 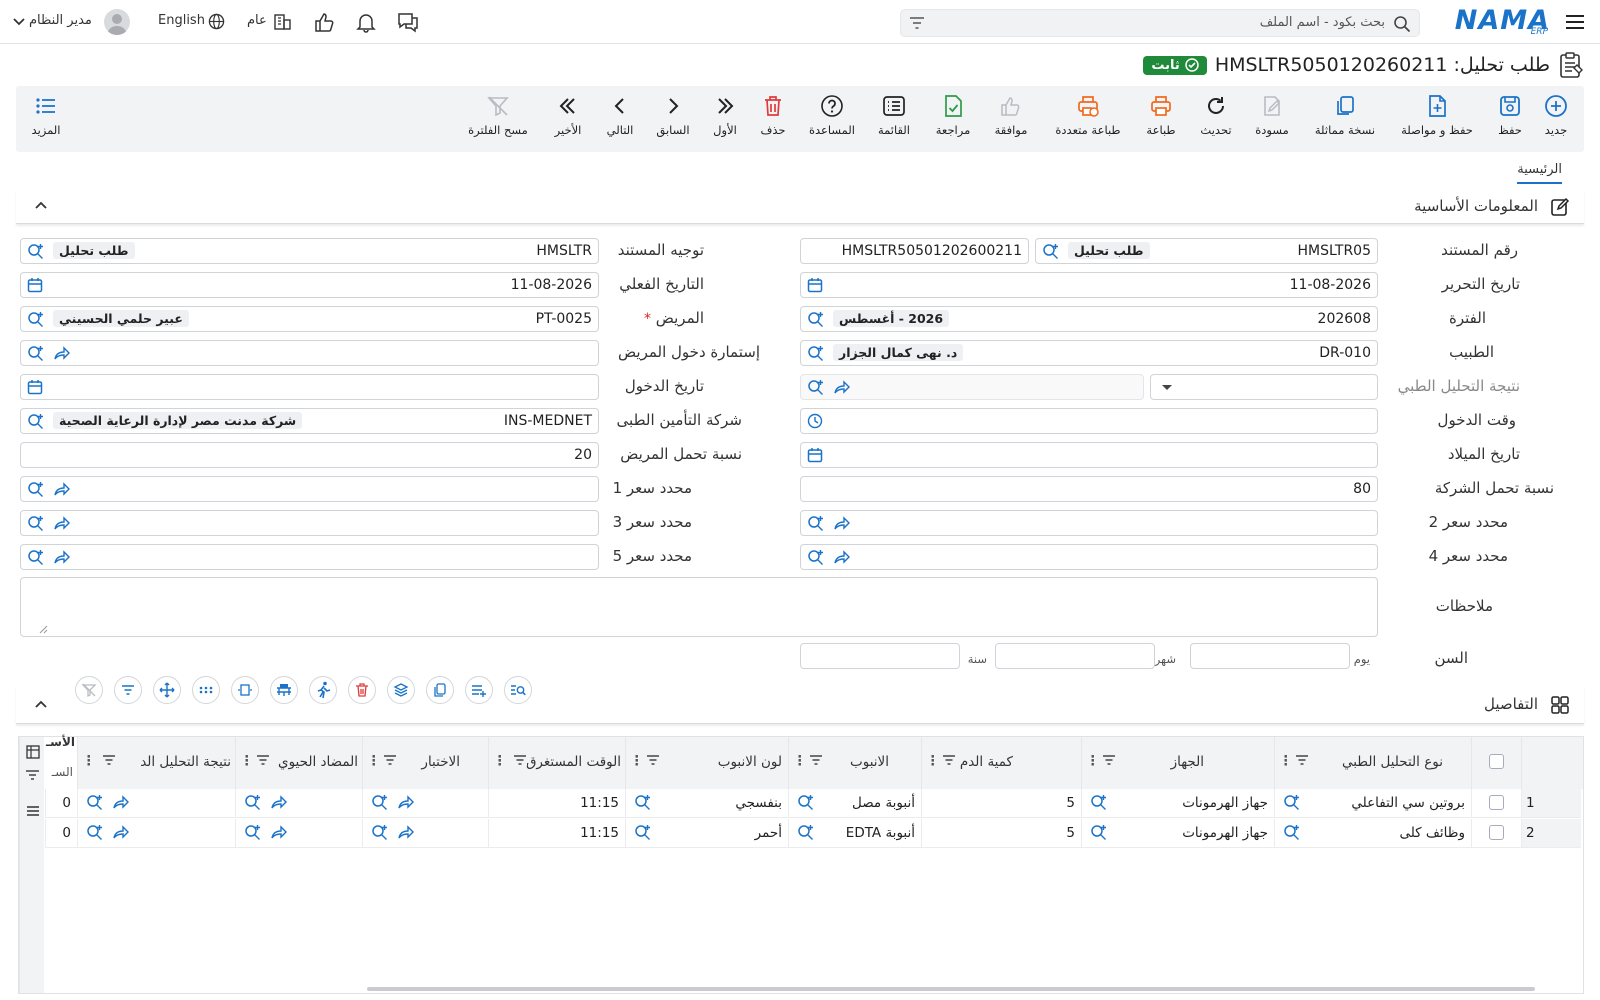 What do you see at coordinates (1264, 387) in the screenshot?
I see `result-dropdown` at bounding box center [1264, 387].